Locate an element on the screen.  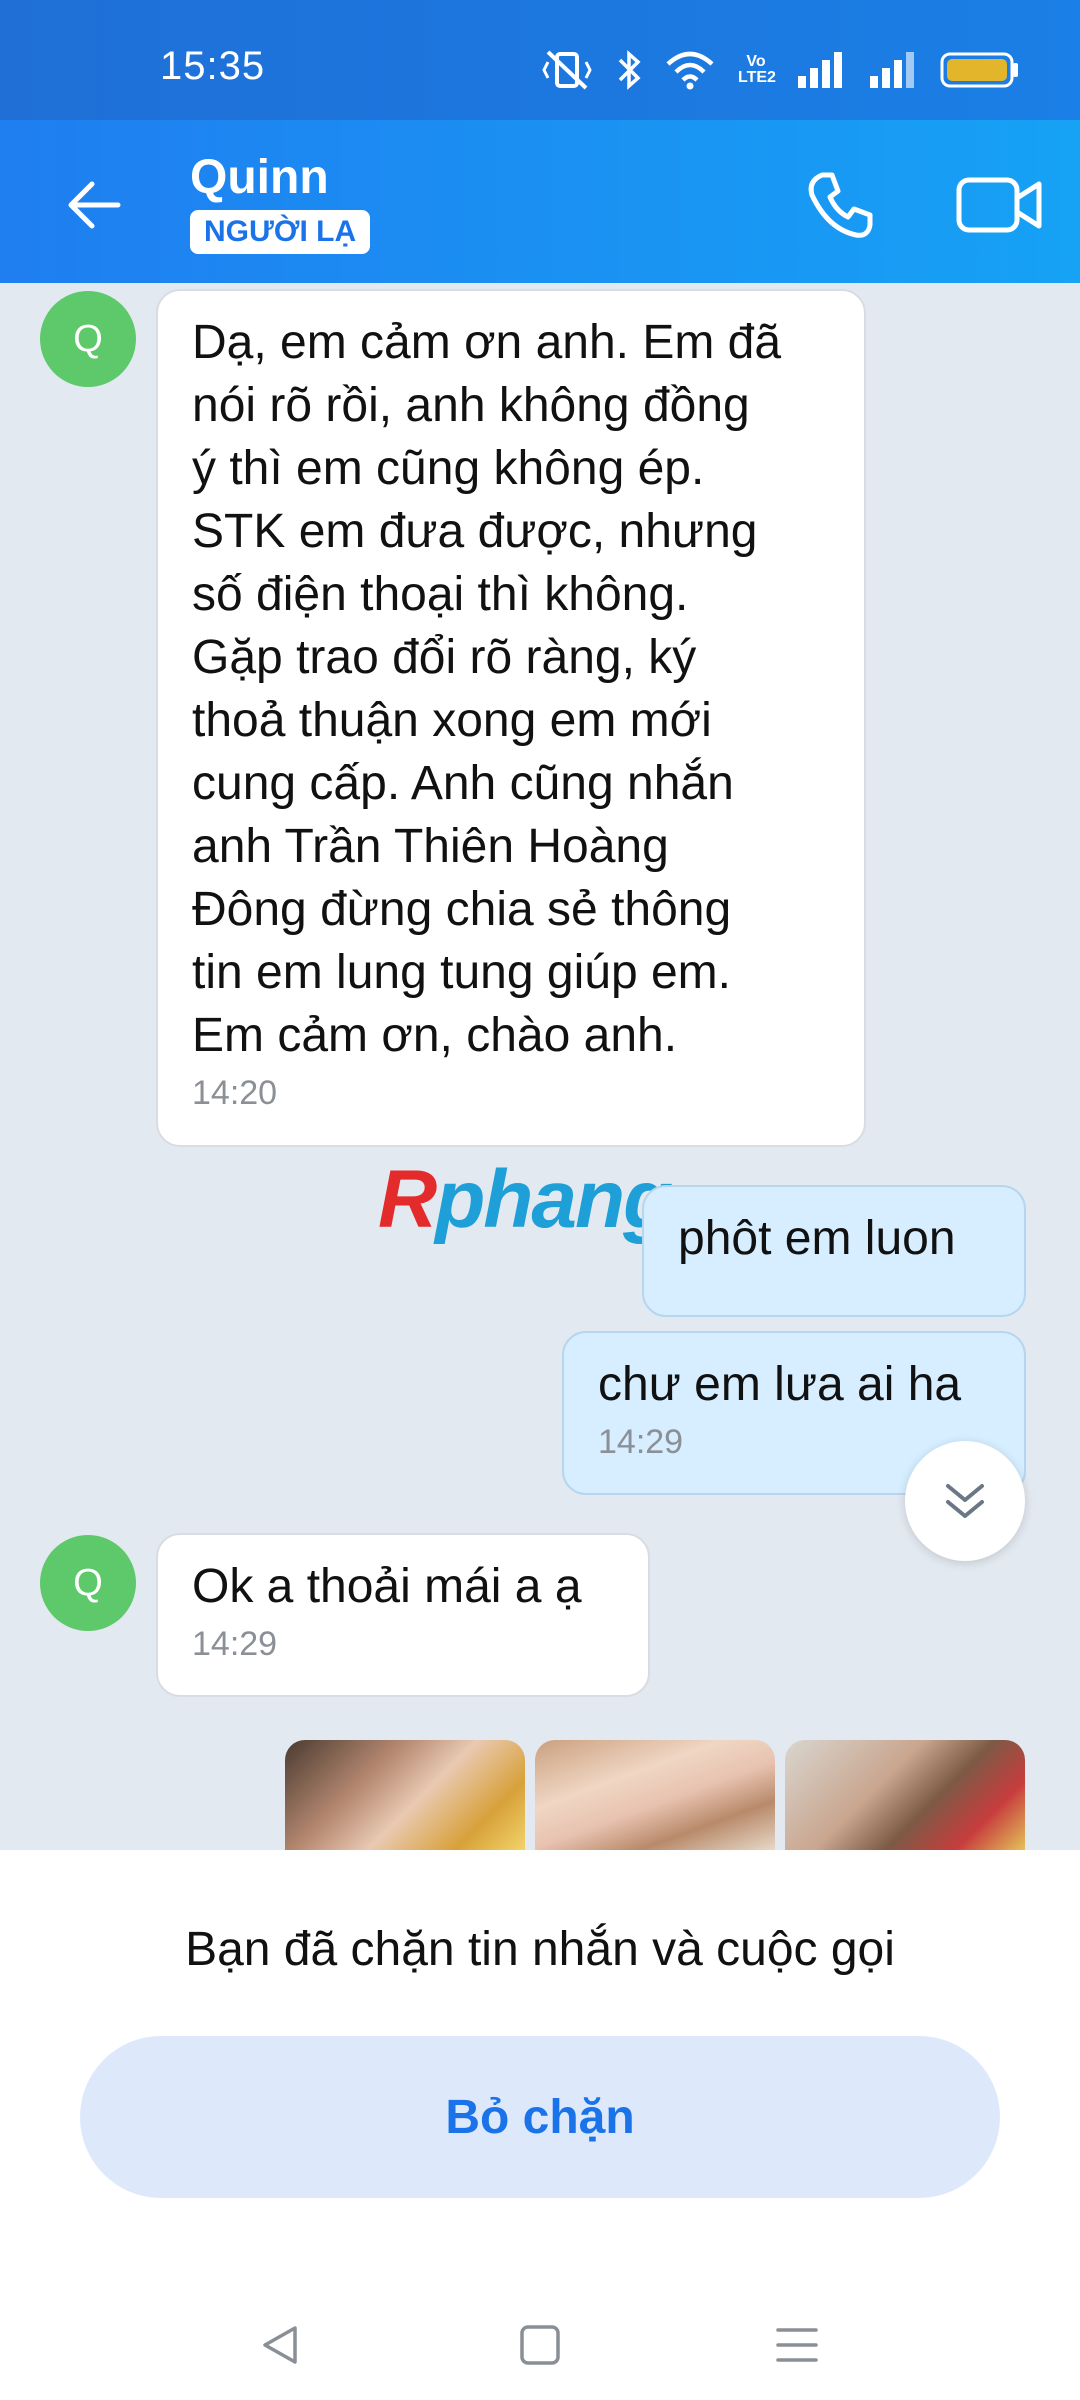
stranger-badge: NGƯỜI LẠ is located at coordinates (280, 232).